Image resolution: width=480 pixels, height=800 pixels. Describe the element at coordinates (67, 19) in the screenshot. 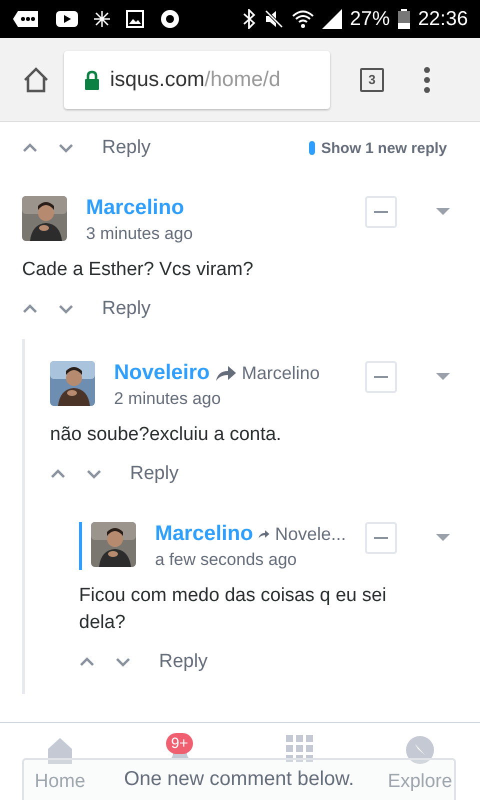

I see `play-icon` at that location.